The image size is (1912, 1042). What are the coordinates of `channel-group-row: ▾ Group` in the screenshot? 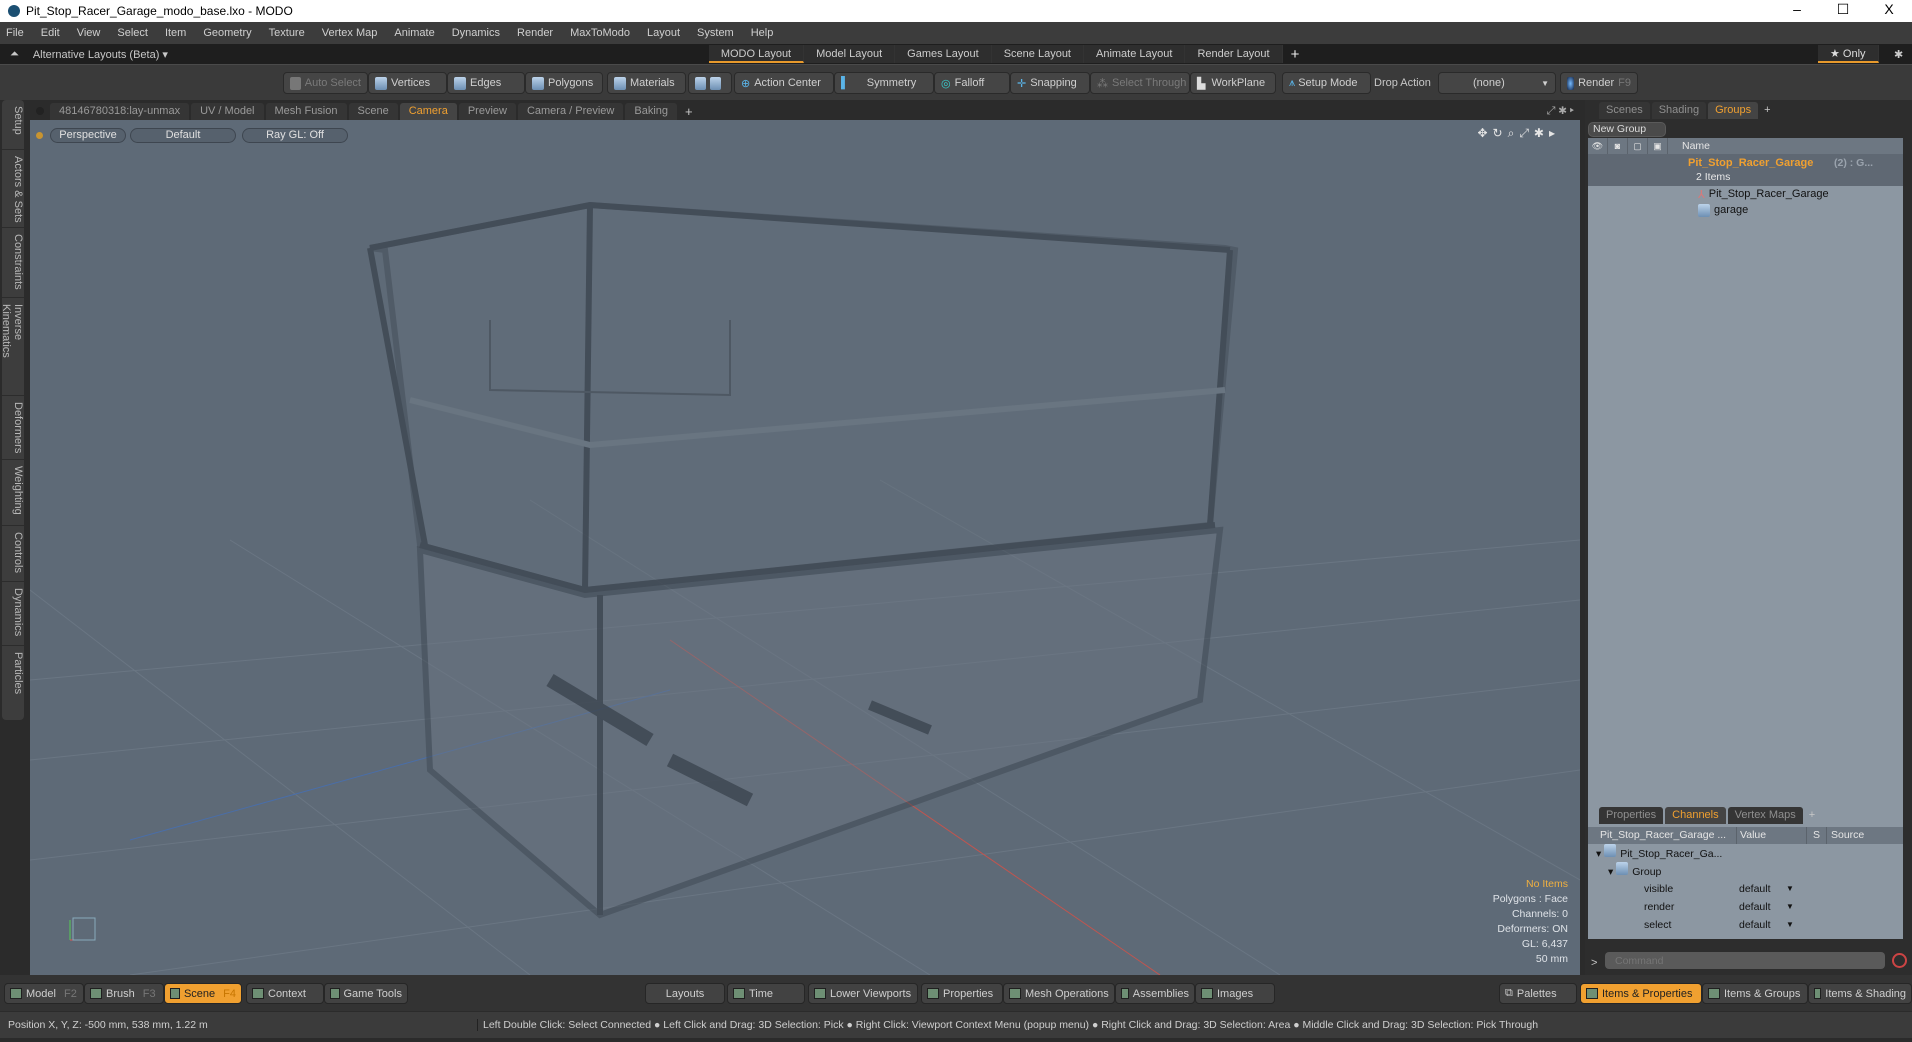 It's located at (1745, 871).